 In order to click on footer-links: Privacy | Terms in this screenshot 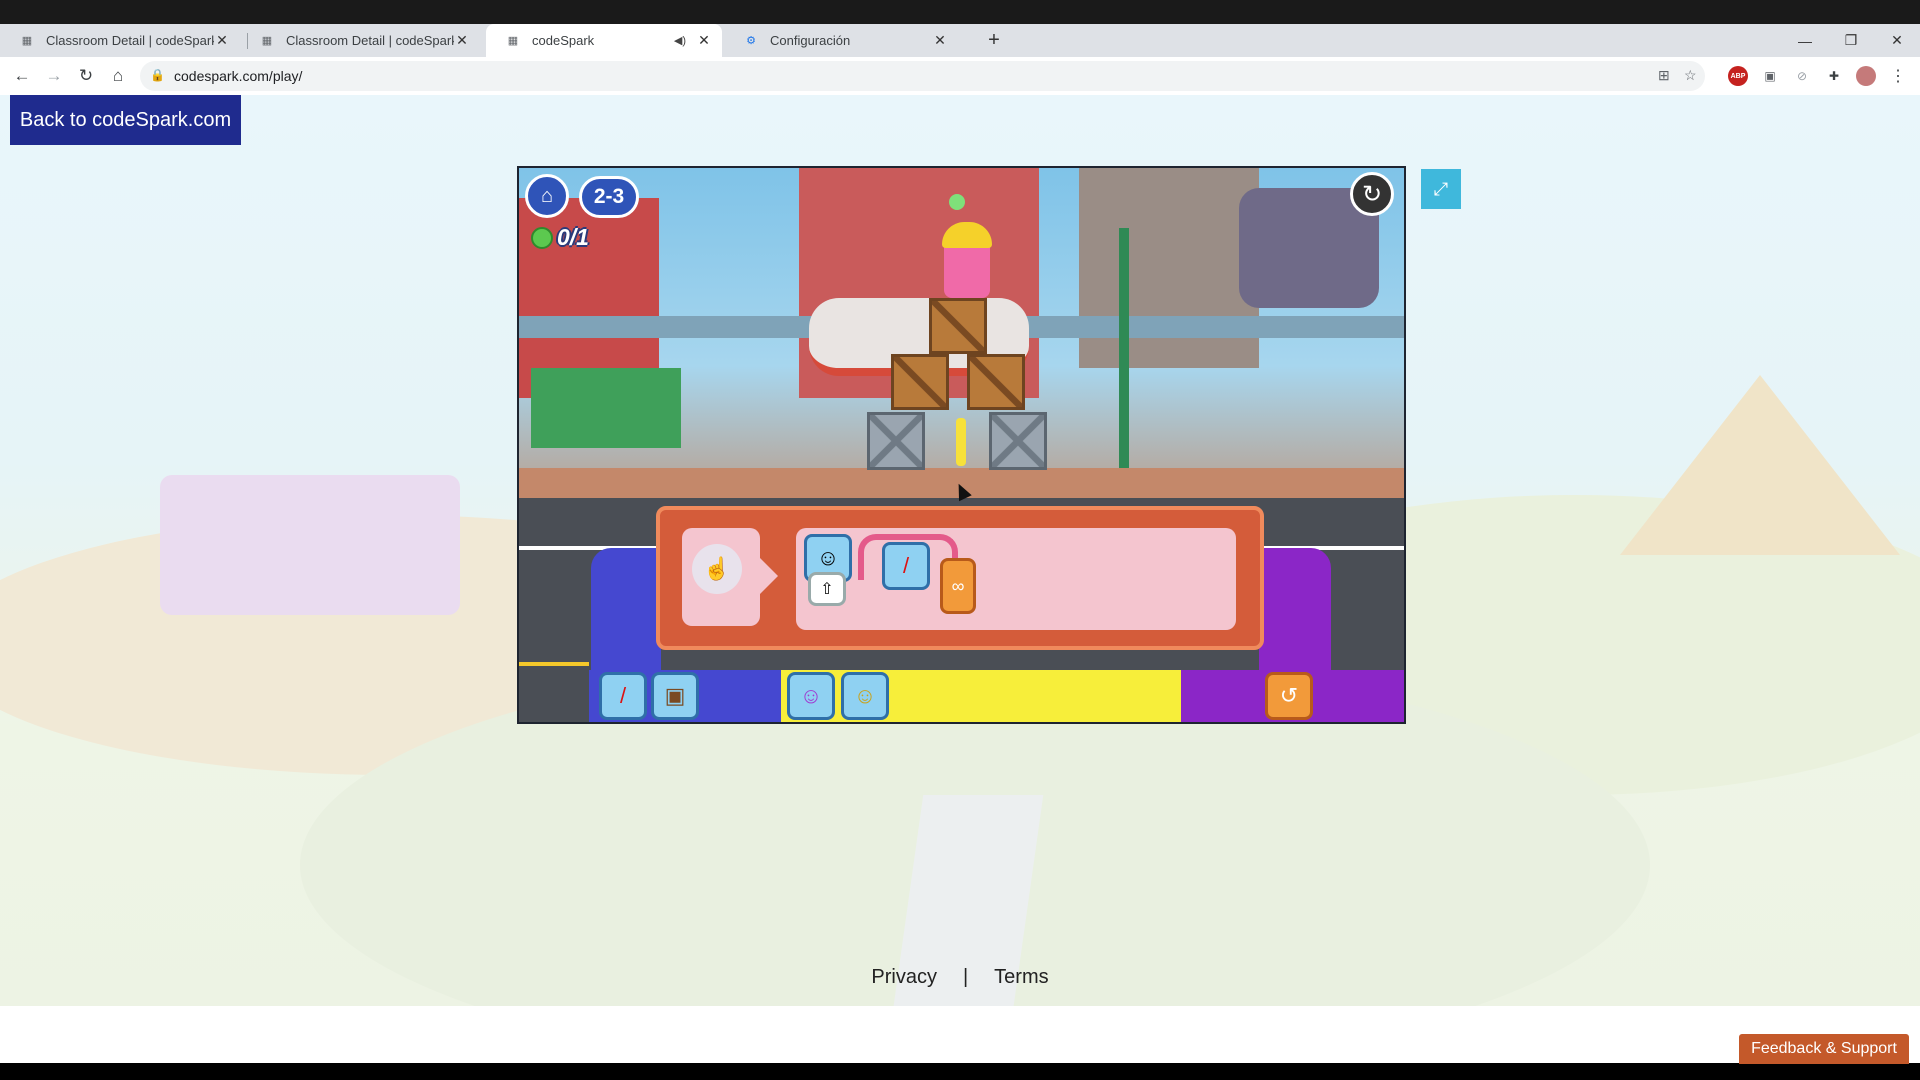, I will do `click(960, 977)`.